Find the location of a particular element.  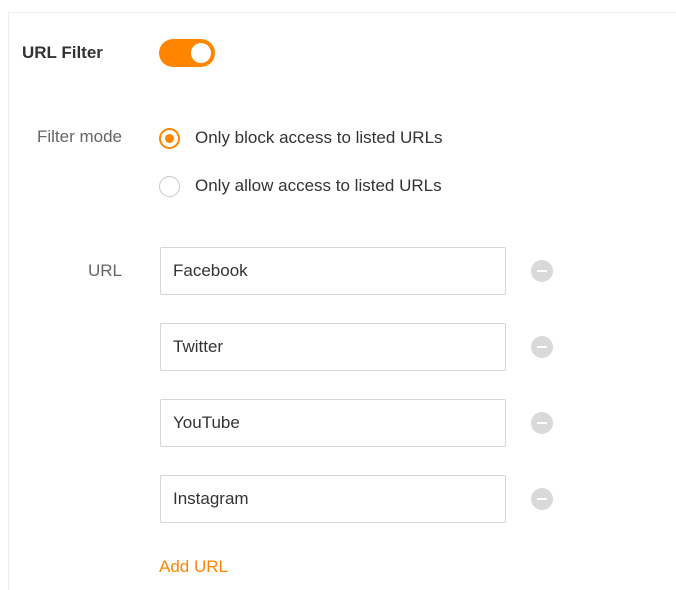

radio-label-block: Only block access to listed URLs is located at coordinates (319, 137).